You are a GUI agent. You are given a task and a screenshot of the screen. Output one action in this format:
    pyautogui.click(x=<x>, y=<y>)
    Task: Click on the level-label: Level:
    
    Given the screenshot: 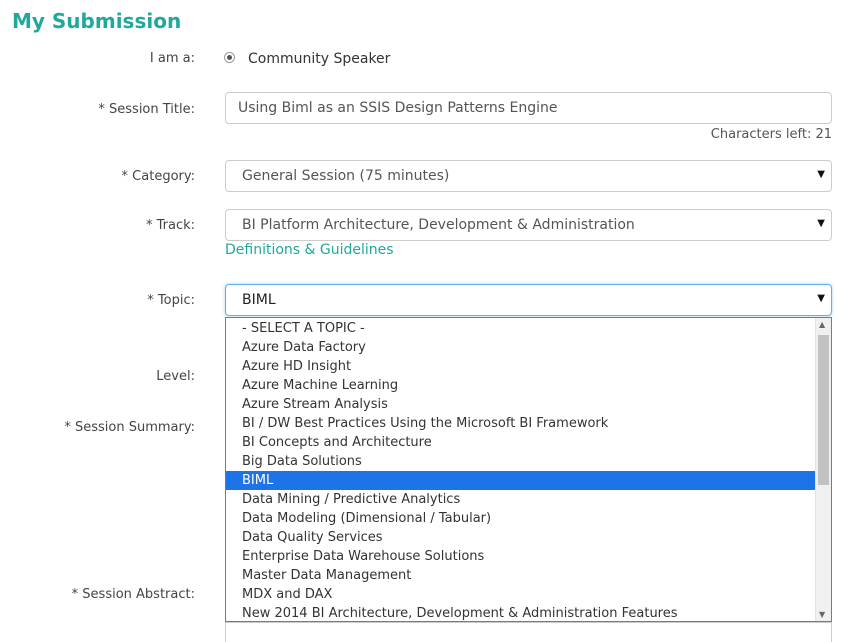 What is the action you would take?
    pyautogui.click(x=175, y=376)
    